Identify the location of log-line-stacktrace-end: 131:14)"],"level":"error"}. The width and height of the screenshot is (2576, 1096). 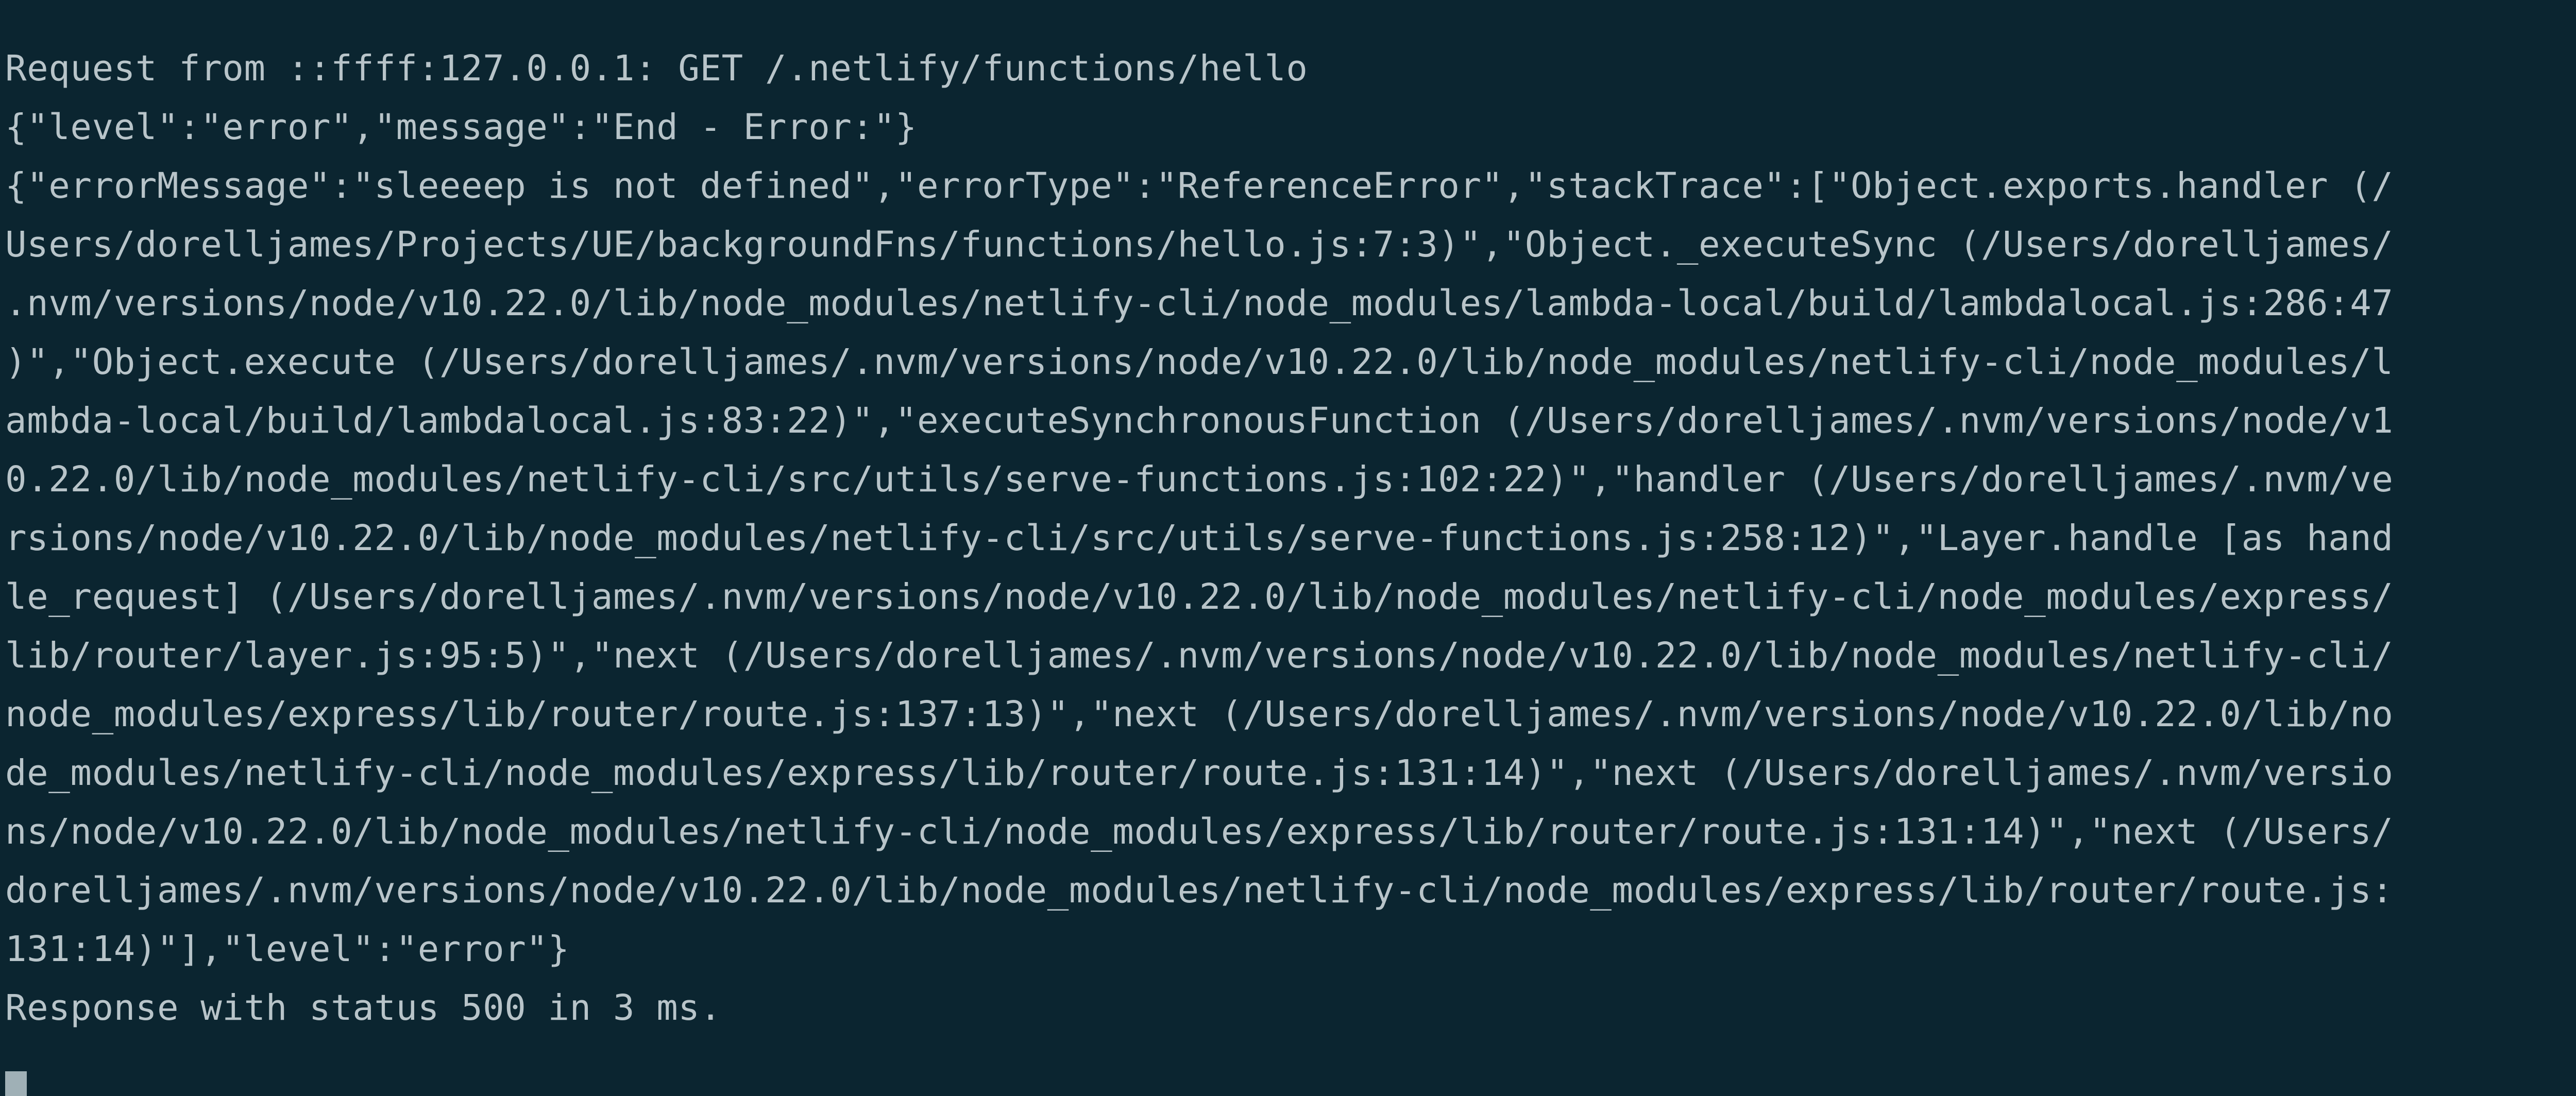
(287, 949).